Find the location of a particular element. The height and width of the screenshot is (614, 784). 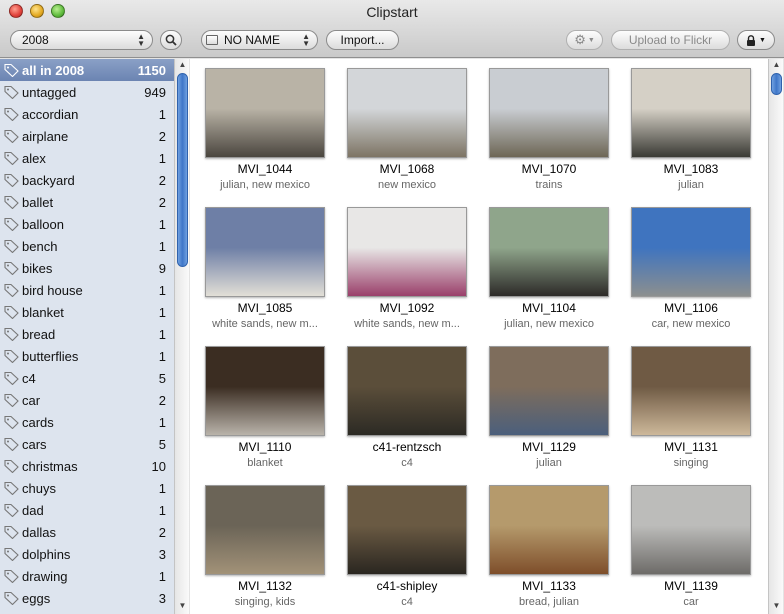

clip-tags: blanket is located at coordinates (265, 463).